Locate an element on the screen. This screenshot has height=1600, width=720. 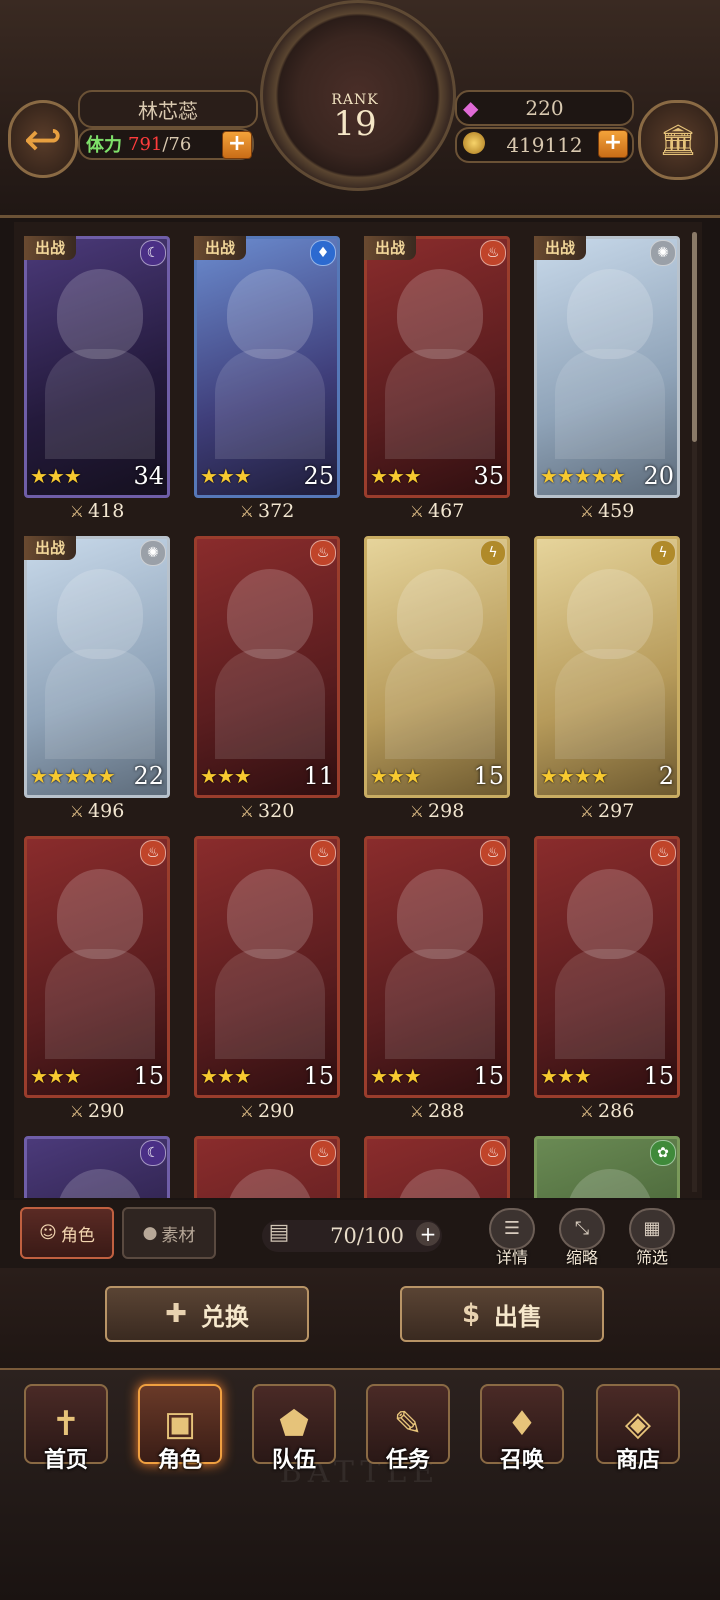
star-rating: ★★★★ is located at coordinates (574, 776).